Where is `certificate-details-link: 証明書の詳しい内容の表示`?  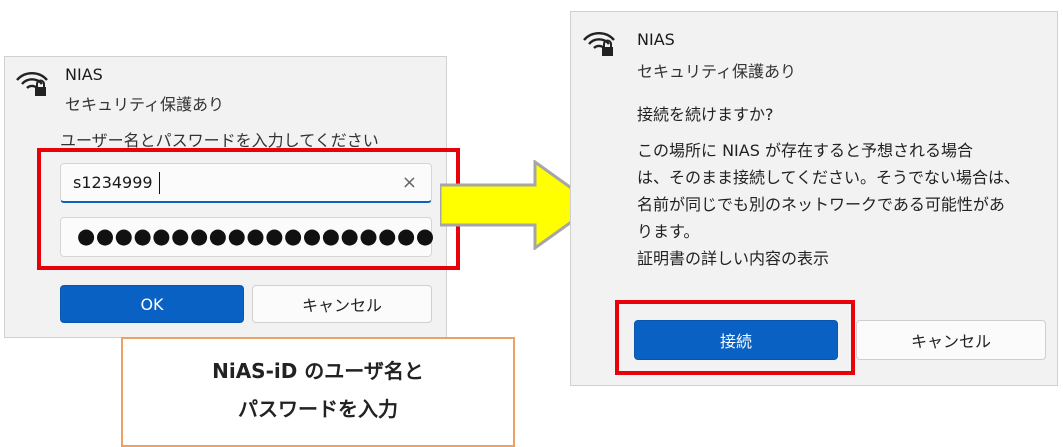
certificate-details-link: 証明書の詳しい内容の表示 is located at coordinates (733, 257).